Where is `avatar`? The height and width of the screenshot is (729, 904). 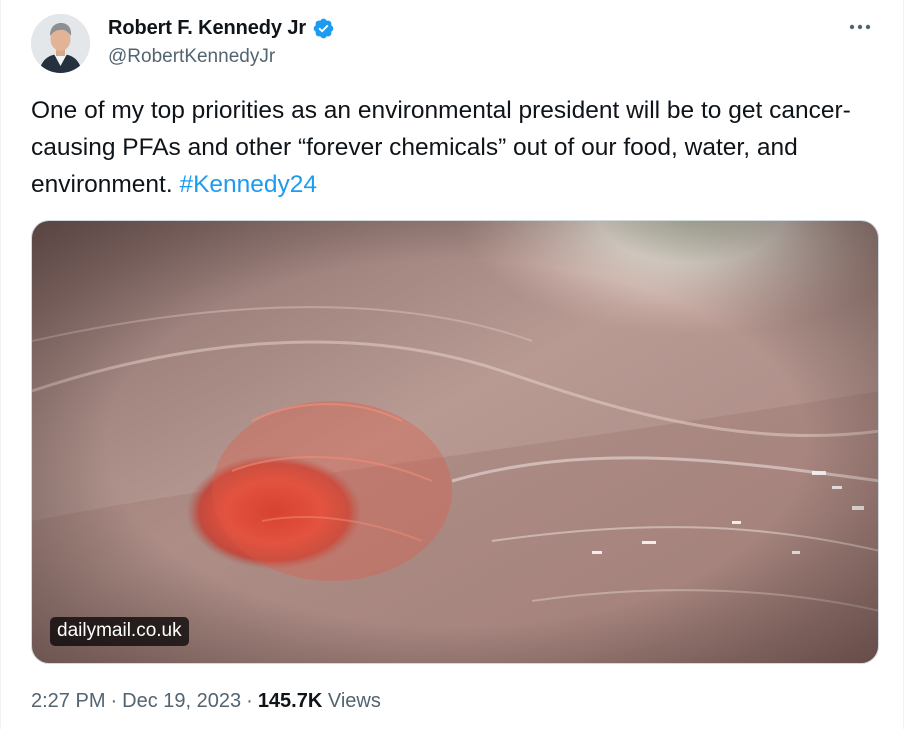
avatar is located at coordinates (60, 43).